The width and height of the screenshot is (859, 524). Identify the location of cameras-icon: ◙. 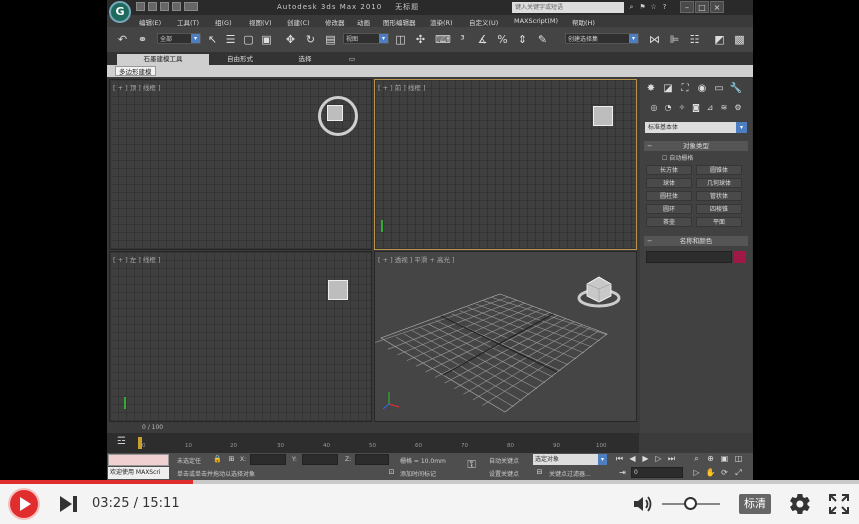
(696, 108).